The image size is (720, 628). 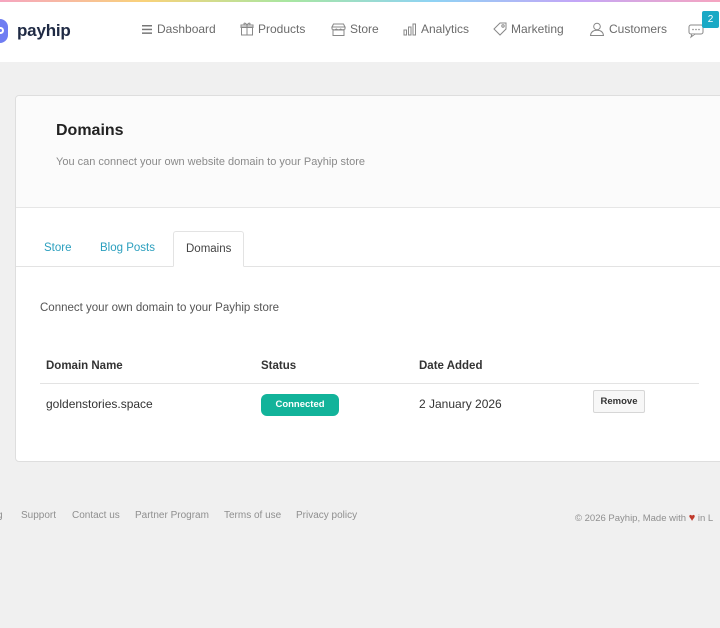 I want to click on top-accent-stripe, so click(x=360, y=1).